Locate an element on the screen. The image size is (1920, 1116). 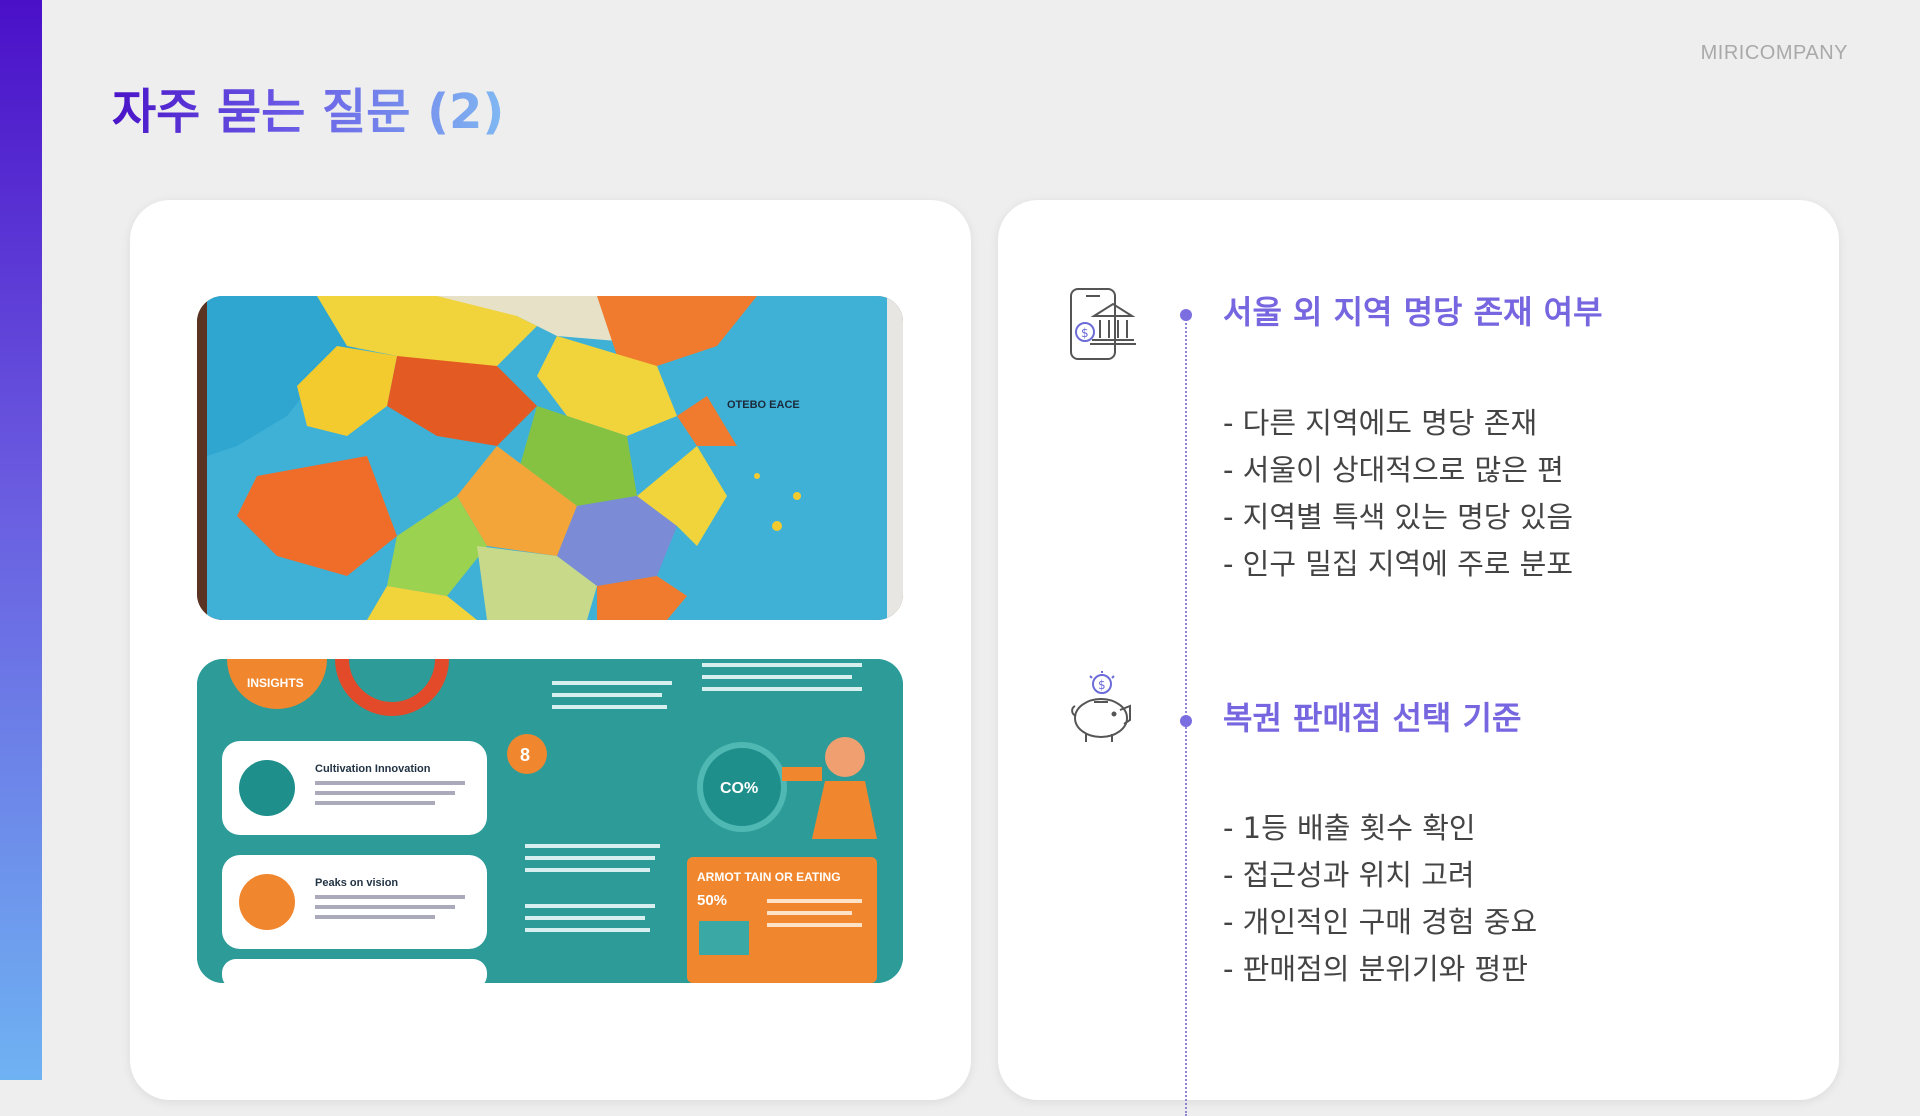
info-number-badge: 8 is located at coordinates (525, 755).